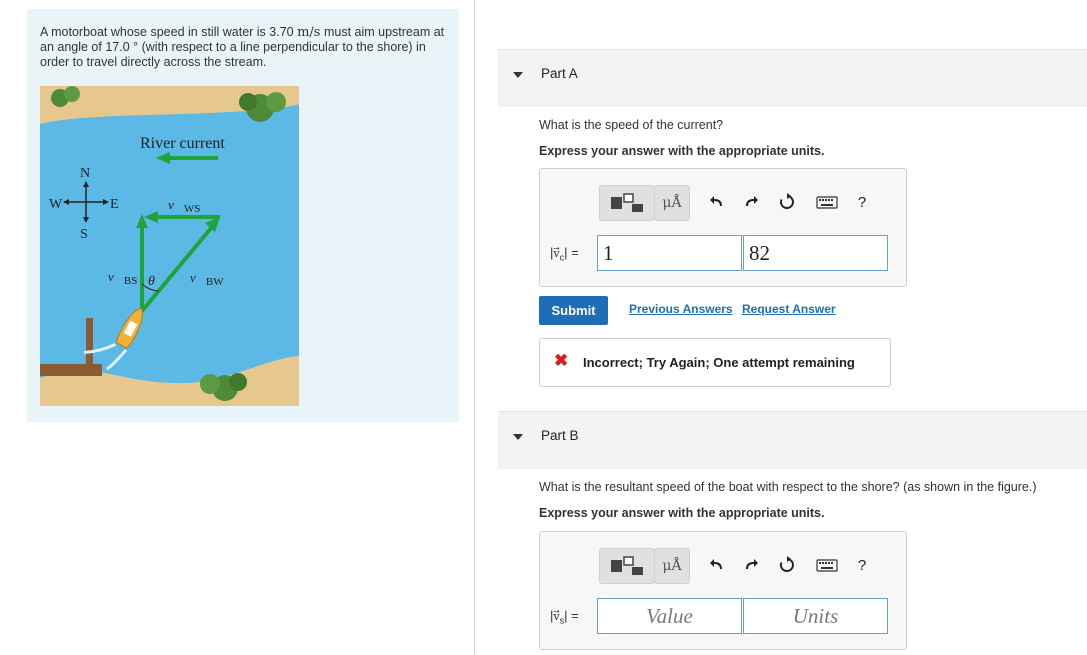 The image size is (1087, 655). I want to click on part-a-header: Part A, so click(792, 78).